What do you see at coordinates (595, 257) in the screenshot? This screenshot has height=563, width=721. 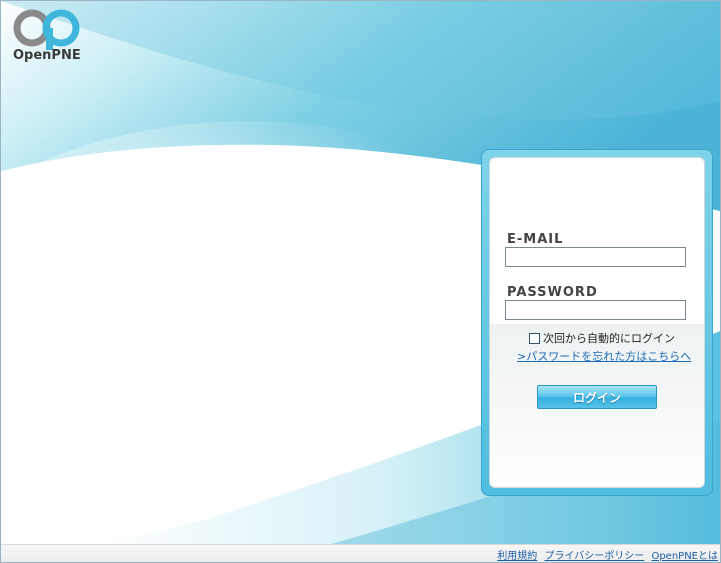 I see `email-field` at bounding box center [595, 257].